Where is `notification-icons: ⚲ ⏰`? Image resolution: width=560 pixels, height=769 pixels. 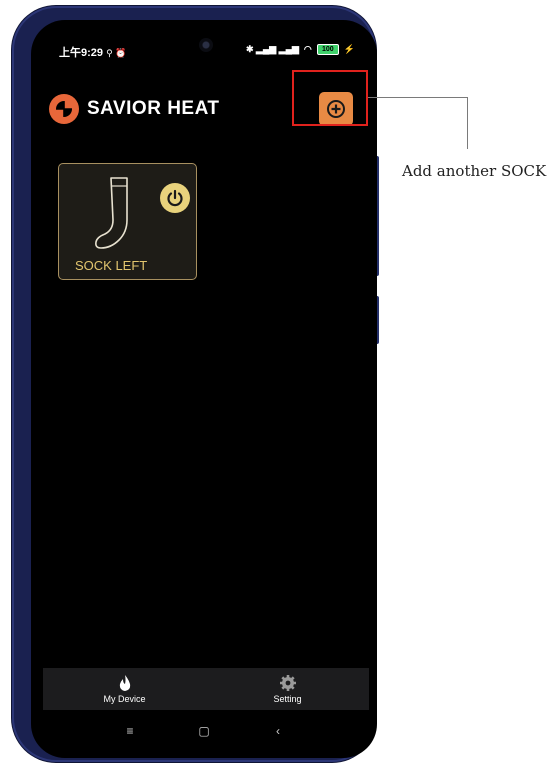
notification-icons: ⚲ ⏰ is located at coordinates (116, 53).